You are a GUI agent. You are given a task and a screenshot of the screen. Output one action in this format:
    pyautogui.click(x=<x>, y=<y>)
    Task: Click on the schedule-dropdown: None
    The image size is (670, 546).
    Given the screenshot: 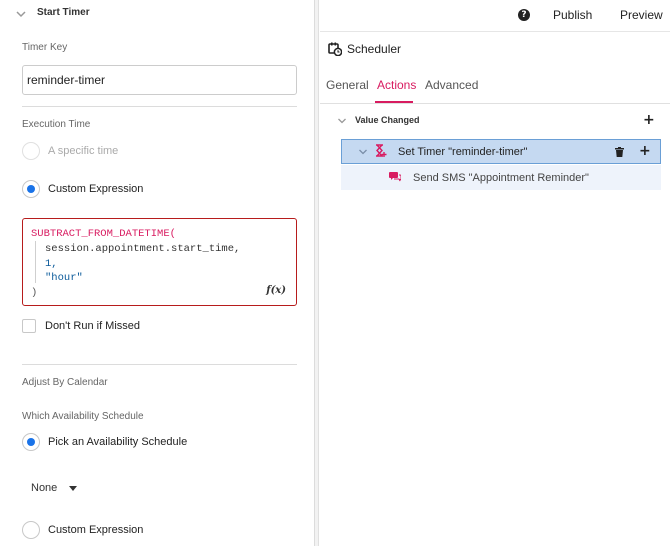 What is the action you would take?
    pyautogui.click(x=54, y=488)
    